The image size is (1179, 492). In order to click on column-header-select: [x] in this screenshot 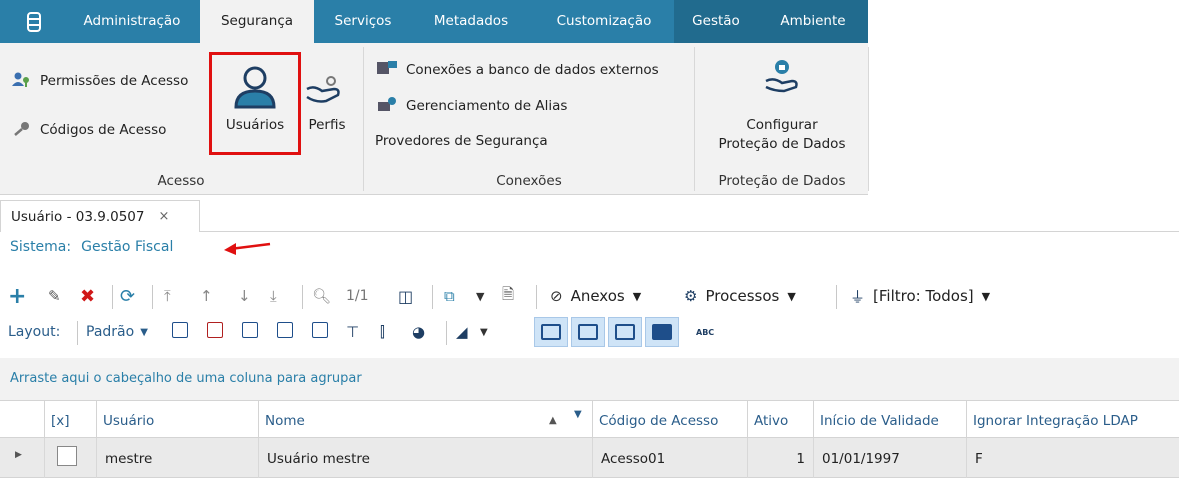, I will do `click(70, 419)`.